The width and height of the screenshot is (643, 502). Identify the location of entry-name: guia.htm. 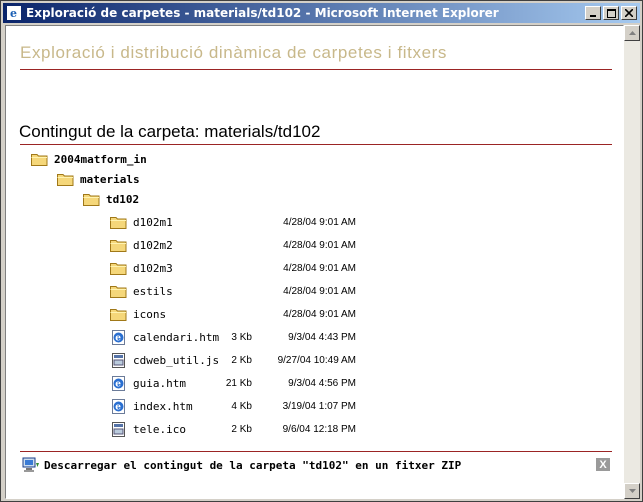
(159, 383).